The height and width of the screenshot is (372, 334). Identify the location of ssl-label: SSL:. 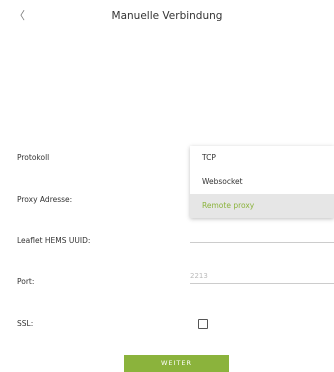
(25, 323).